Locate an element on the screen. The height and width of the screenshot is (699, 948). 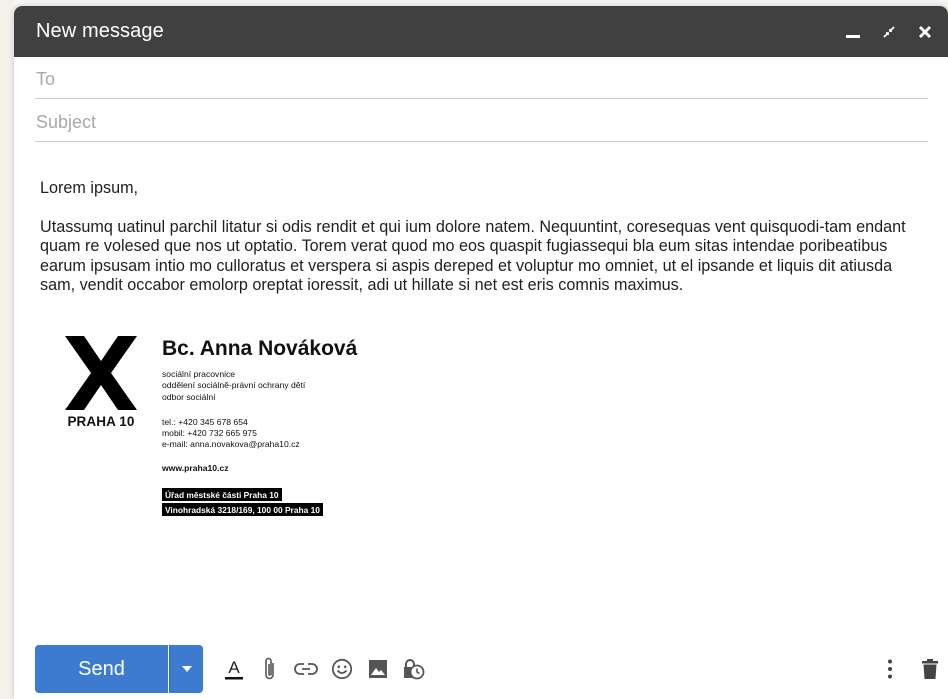
caret-down-icon is located at coordinates (186, 669).